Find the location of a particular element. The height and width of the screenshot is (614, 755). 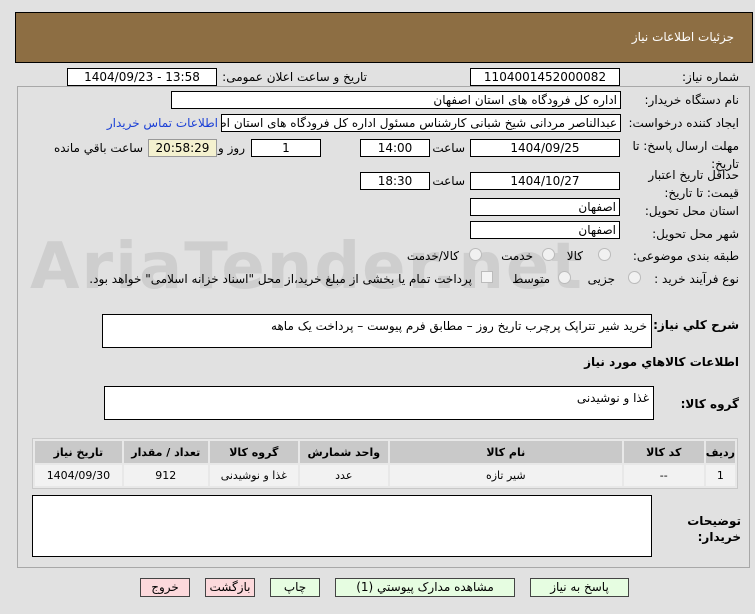

process-label: نوع فرآیند خرید : is located at coordinates (696, 279).